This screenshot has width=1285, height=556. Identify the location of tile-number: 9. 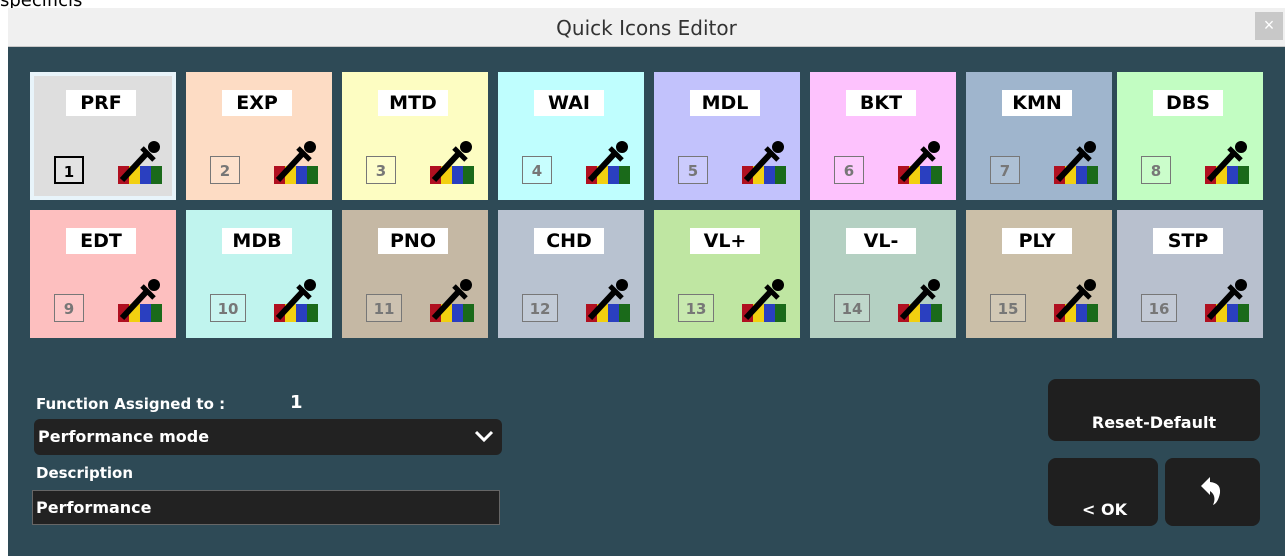
(69, 308).